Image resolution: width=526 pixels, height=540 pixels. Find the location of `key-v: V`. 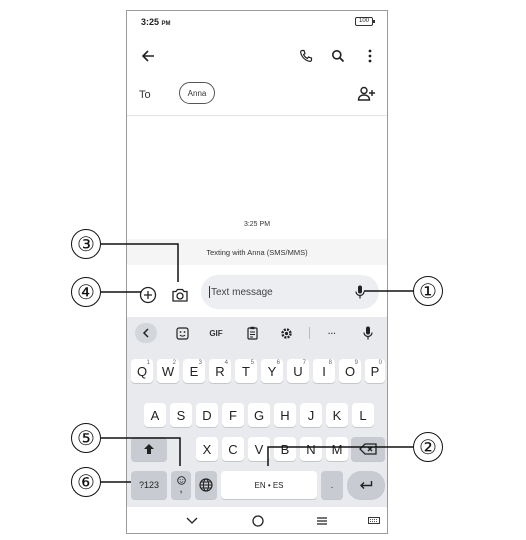

key-v: V is located at coordinates (259, 449).